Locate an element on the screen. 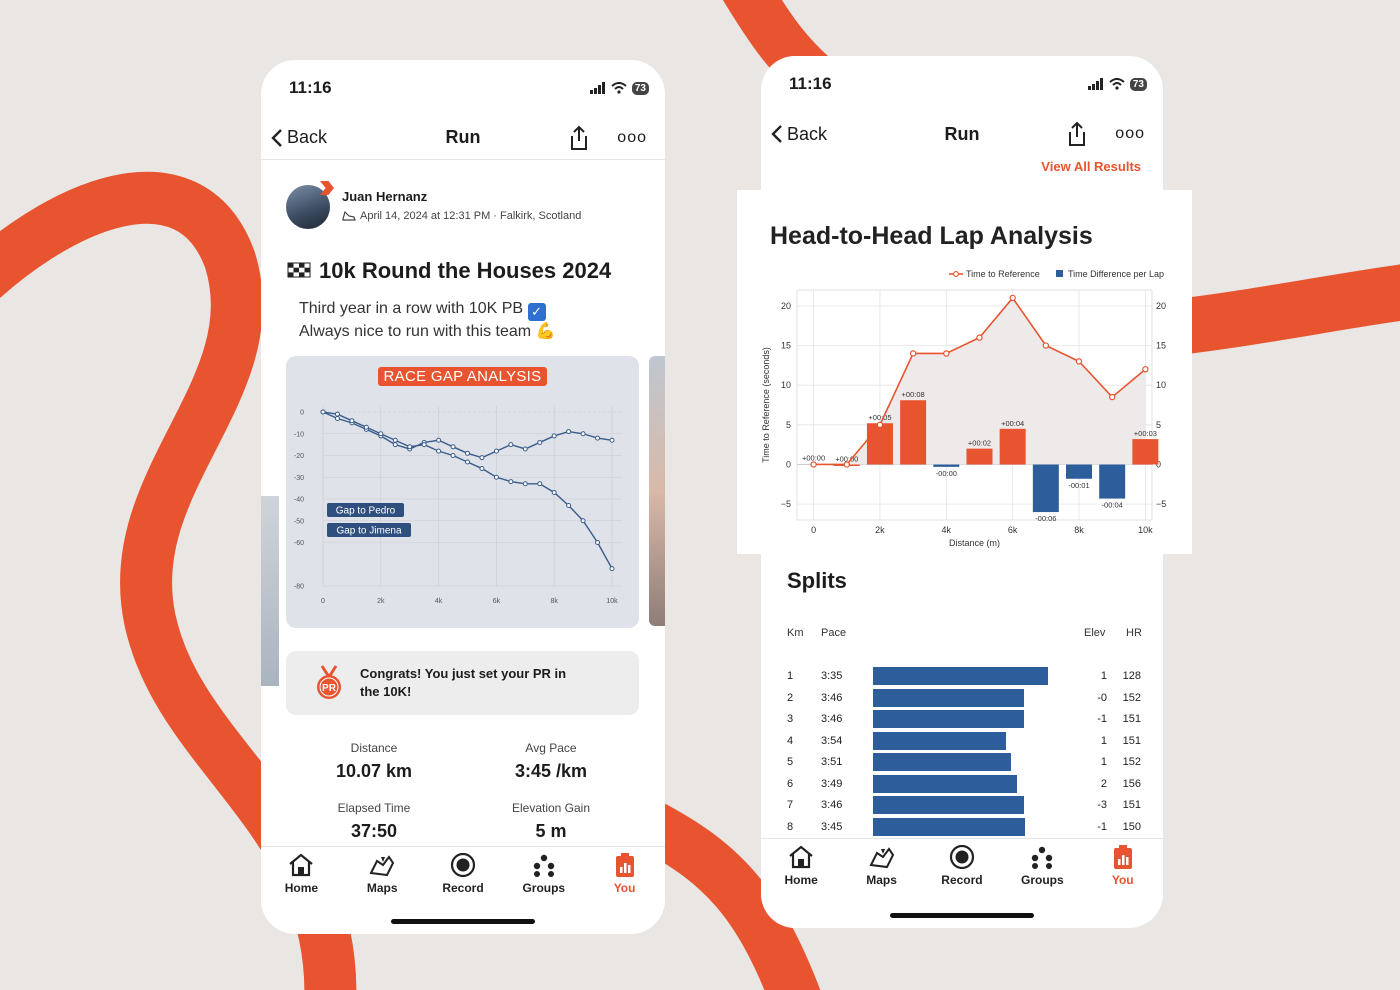  h2h-bar-label: +00:05 is located at coordinates (879, 417).